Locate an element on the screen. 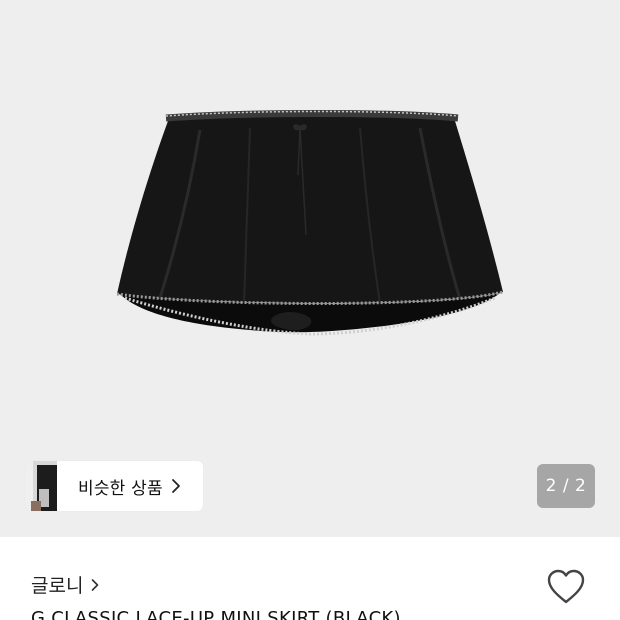 Image resolution: width=620 pixels, height=620 pixels. similar-products-label: 비슷한 상품 is located at coordinates (120, 488).